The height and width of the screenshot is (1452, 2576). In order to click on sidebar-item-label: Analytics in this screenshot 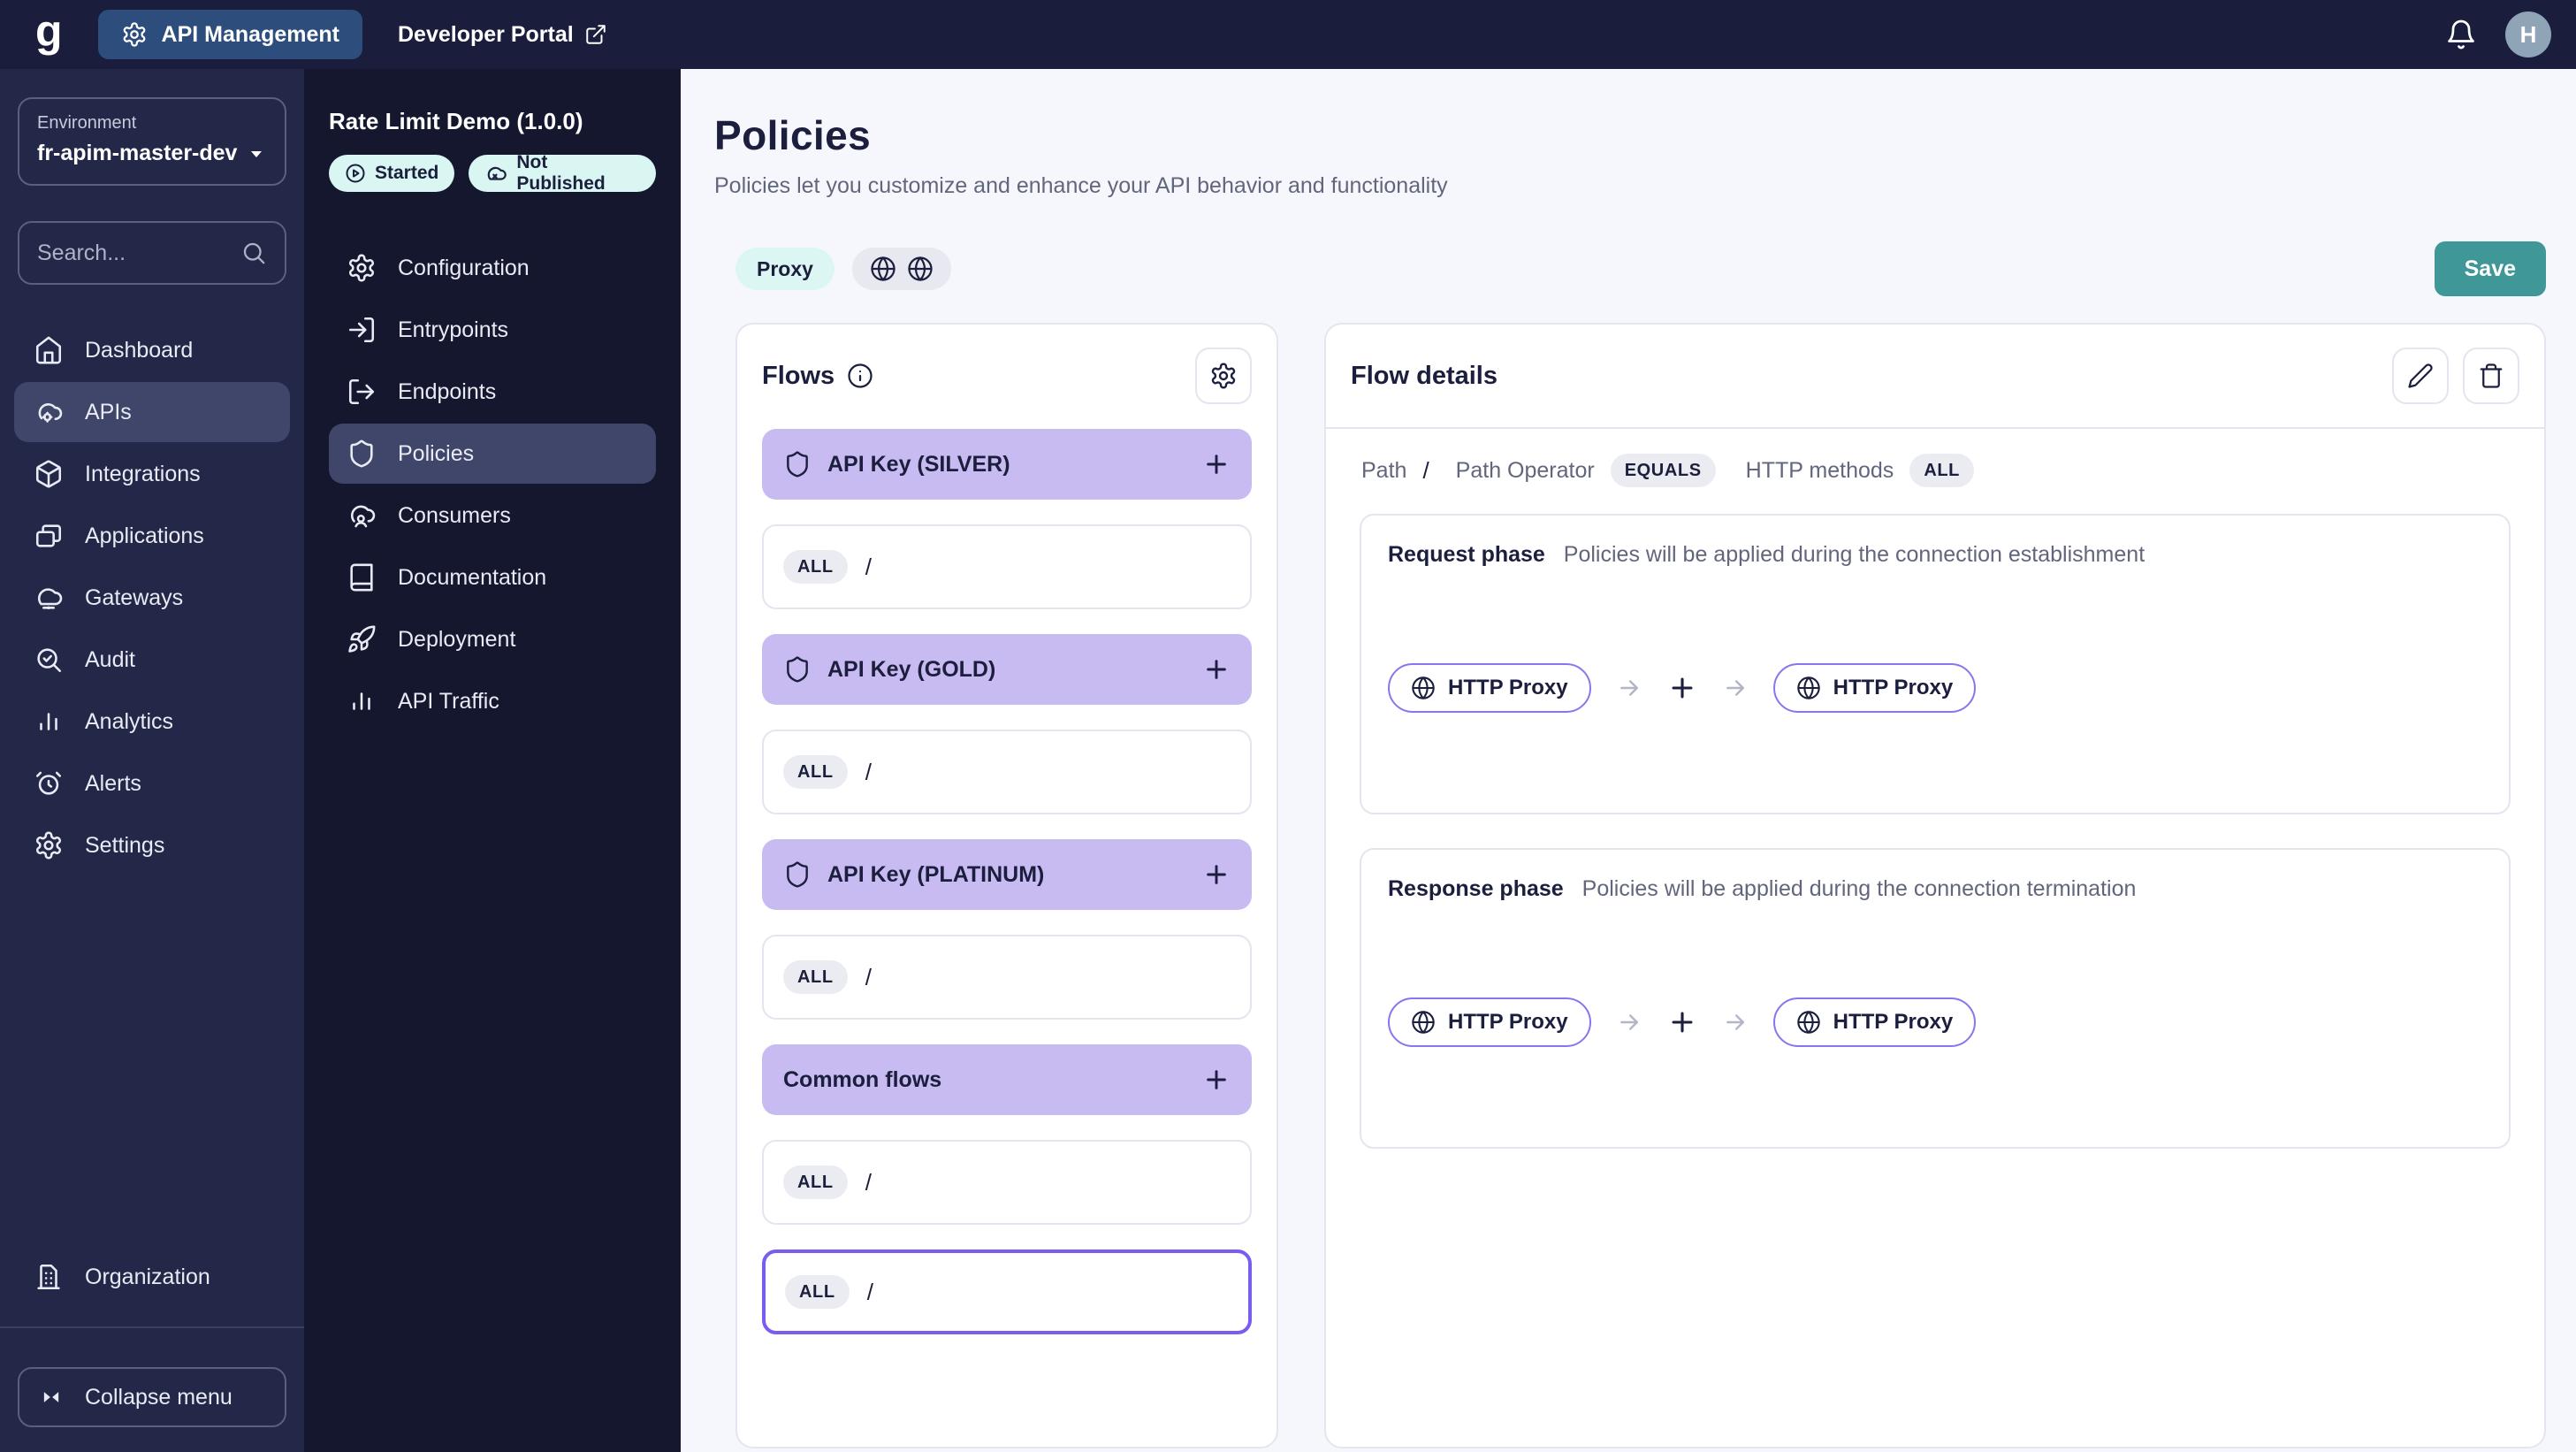, I will do `click(129, 721)`.